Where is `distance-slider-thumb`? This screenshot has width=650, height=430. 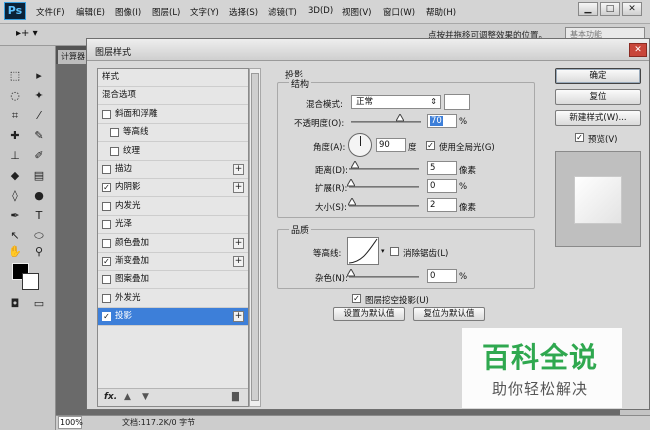 distance-slider-thumb is located at coordinates (355, 165).